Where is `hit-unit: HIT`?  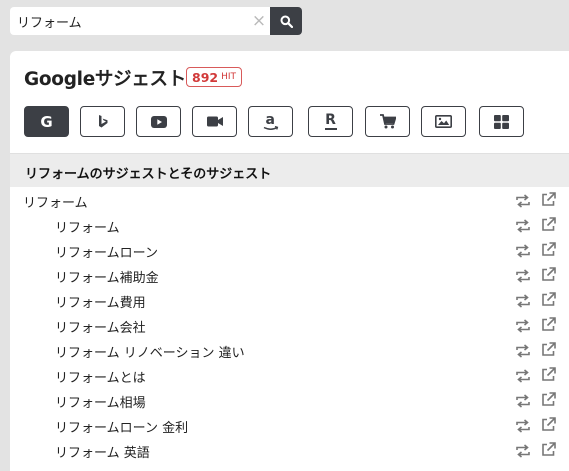
hit-unit: HIT is located at coordinates (229, 77).